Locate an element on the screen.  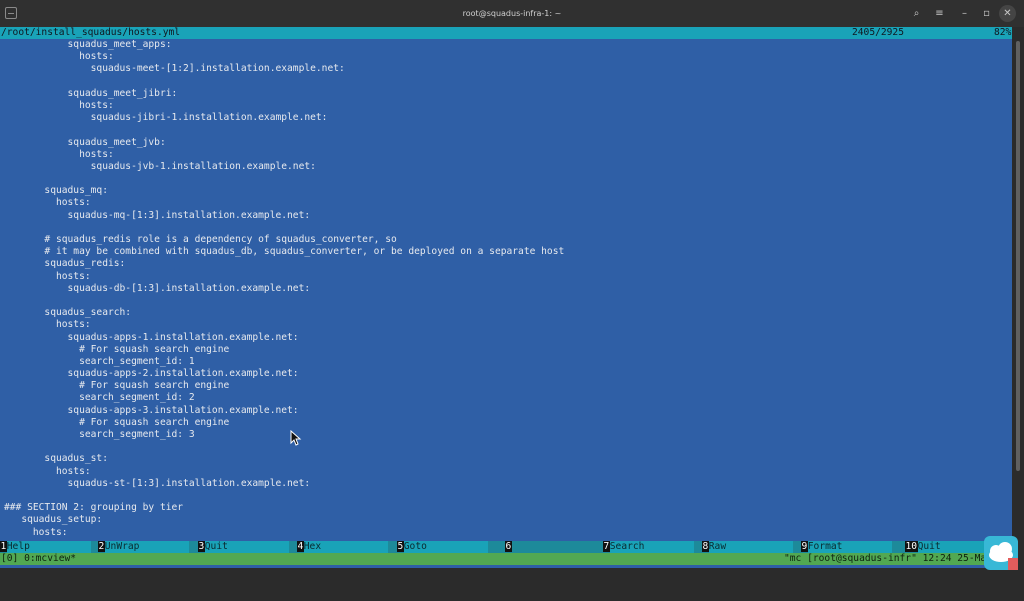
fkey-1: 1Help is located at coordinates (49, 547).